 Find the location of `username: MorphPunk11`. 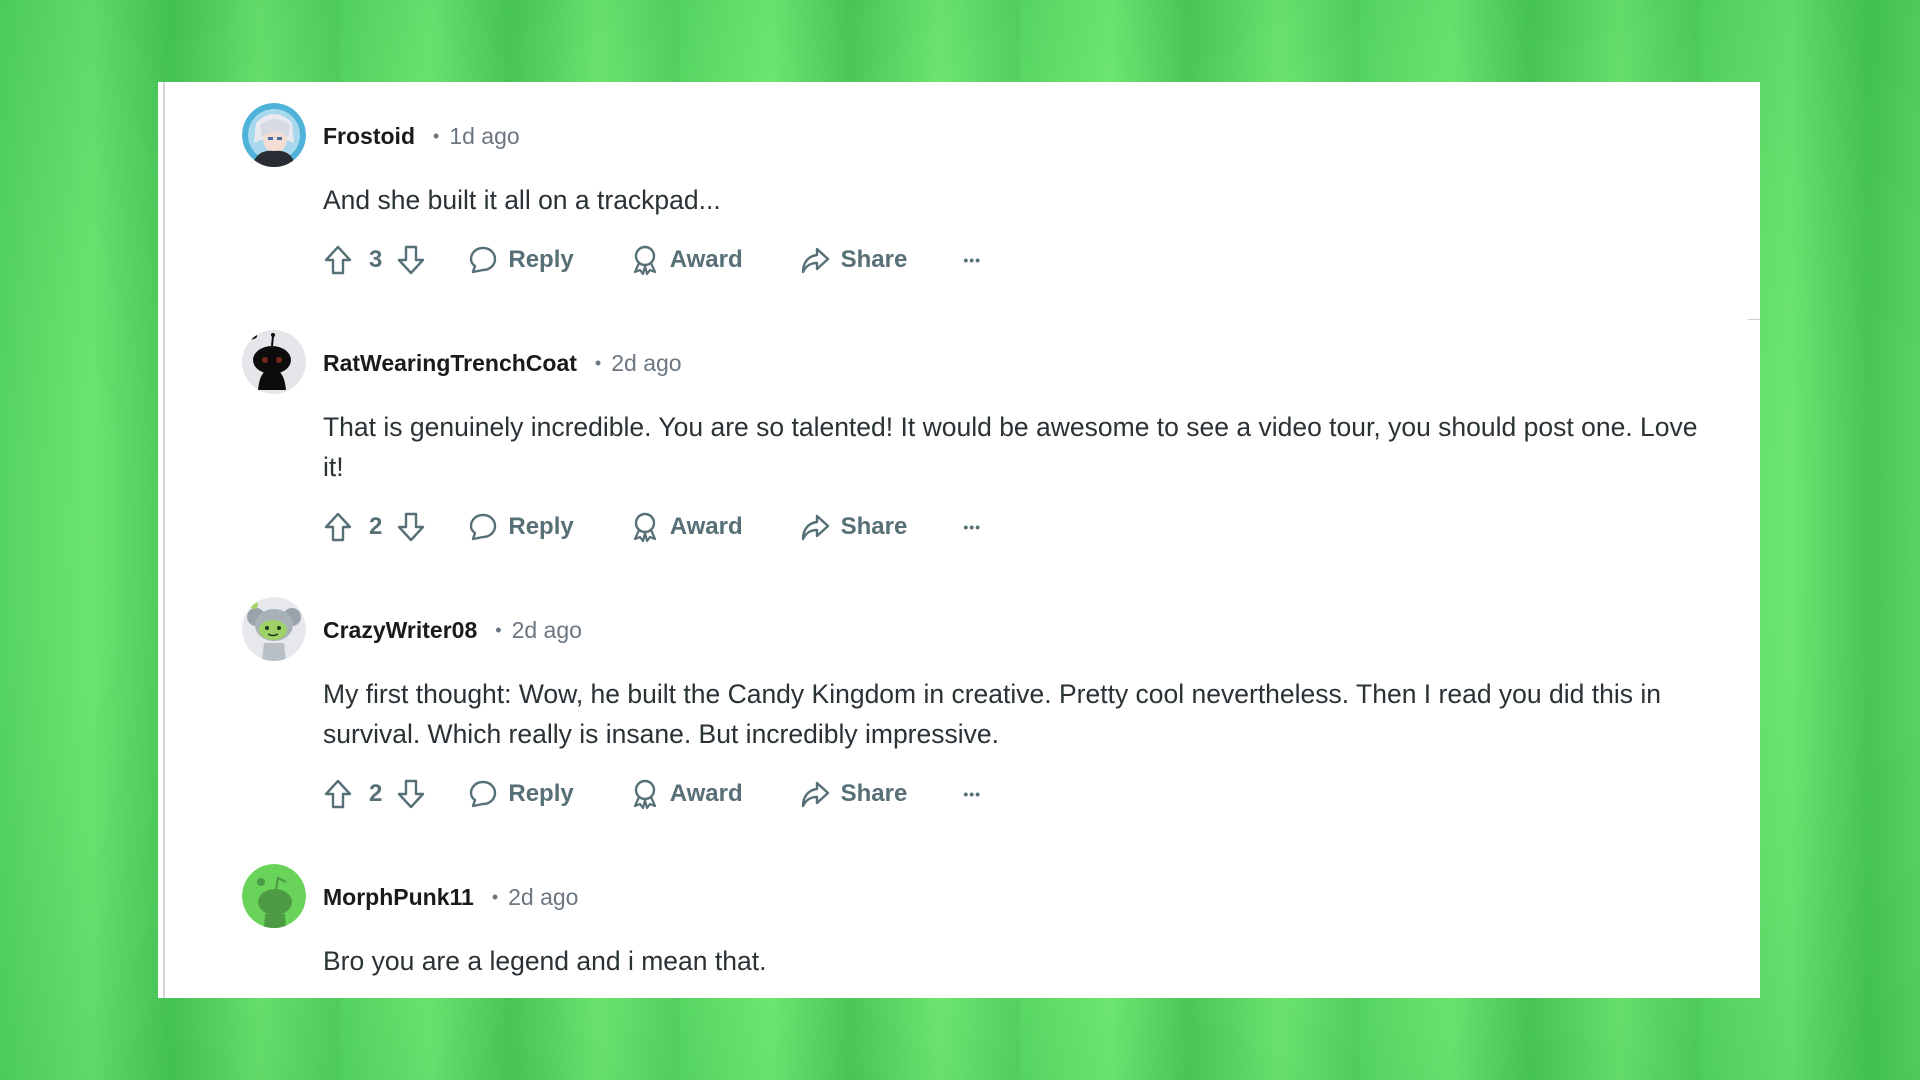

username: MorphPunk11 is located at coordinates (398, 897).